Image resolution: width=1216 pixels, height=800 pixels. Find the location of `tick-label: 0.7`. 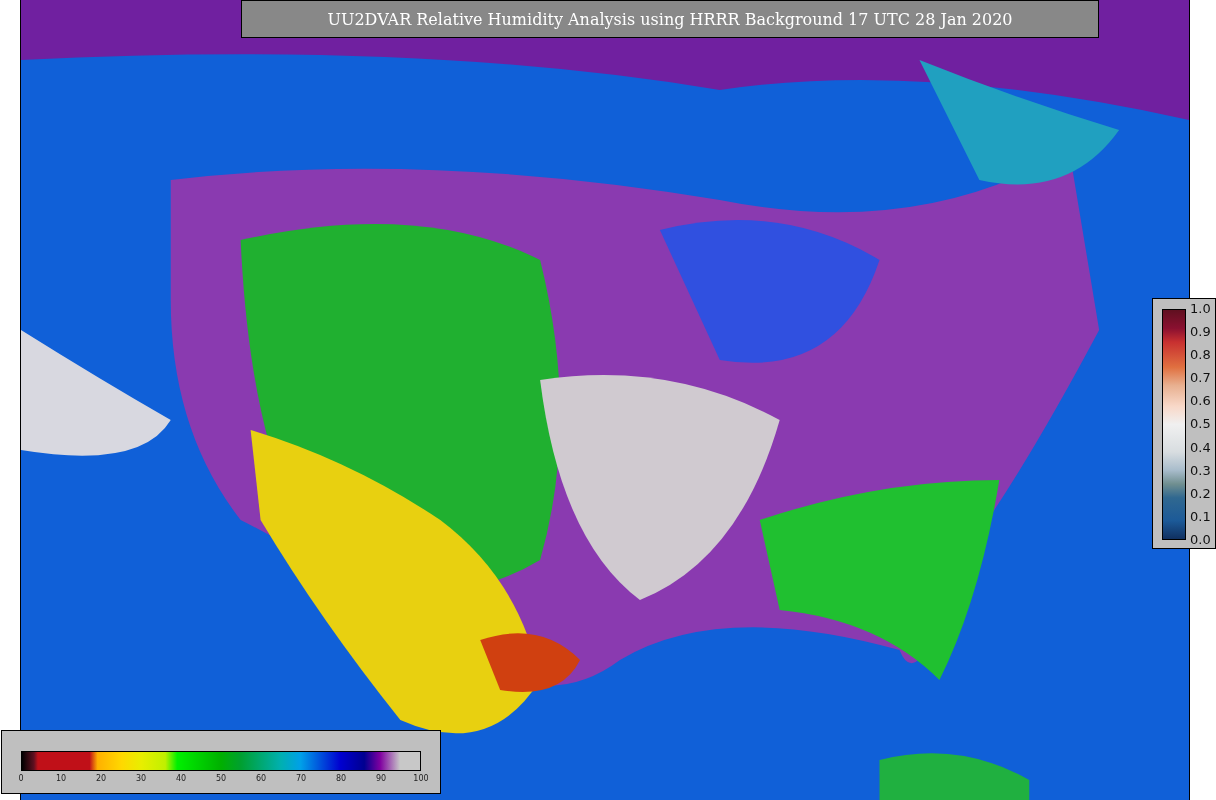

tick-label: 0.7 is located at coordinates (1200, 378).